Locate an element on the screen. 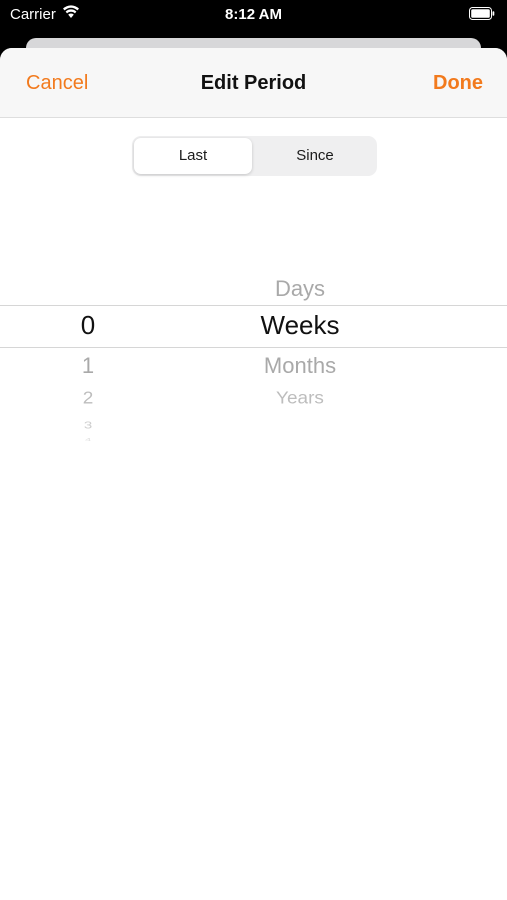 The image size is (507, 900). battery-icon is located at coordinates (482, 13).